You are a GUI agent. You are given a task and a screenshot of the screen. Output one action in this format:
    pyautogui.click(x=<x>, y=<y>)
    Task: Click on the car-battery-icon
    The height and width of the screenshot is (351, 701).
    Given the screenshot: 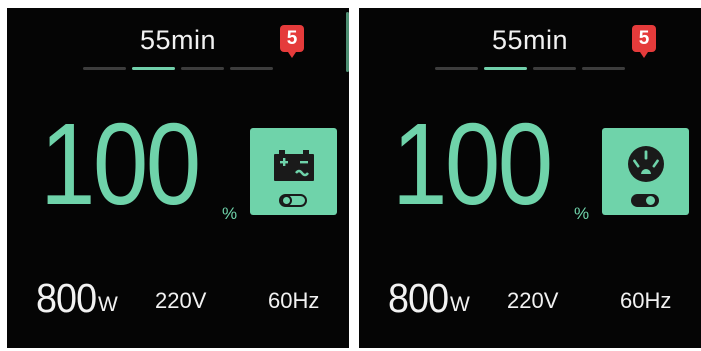 What is the action you would take?
    pyautogui.click(x=294, y=165)
    